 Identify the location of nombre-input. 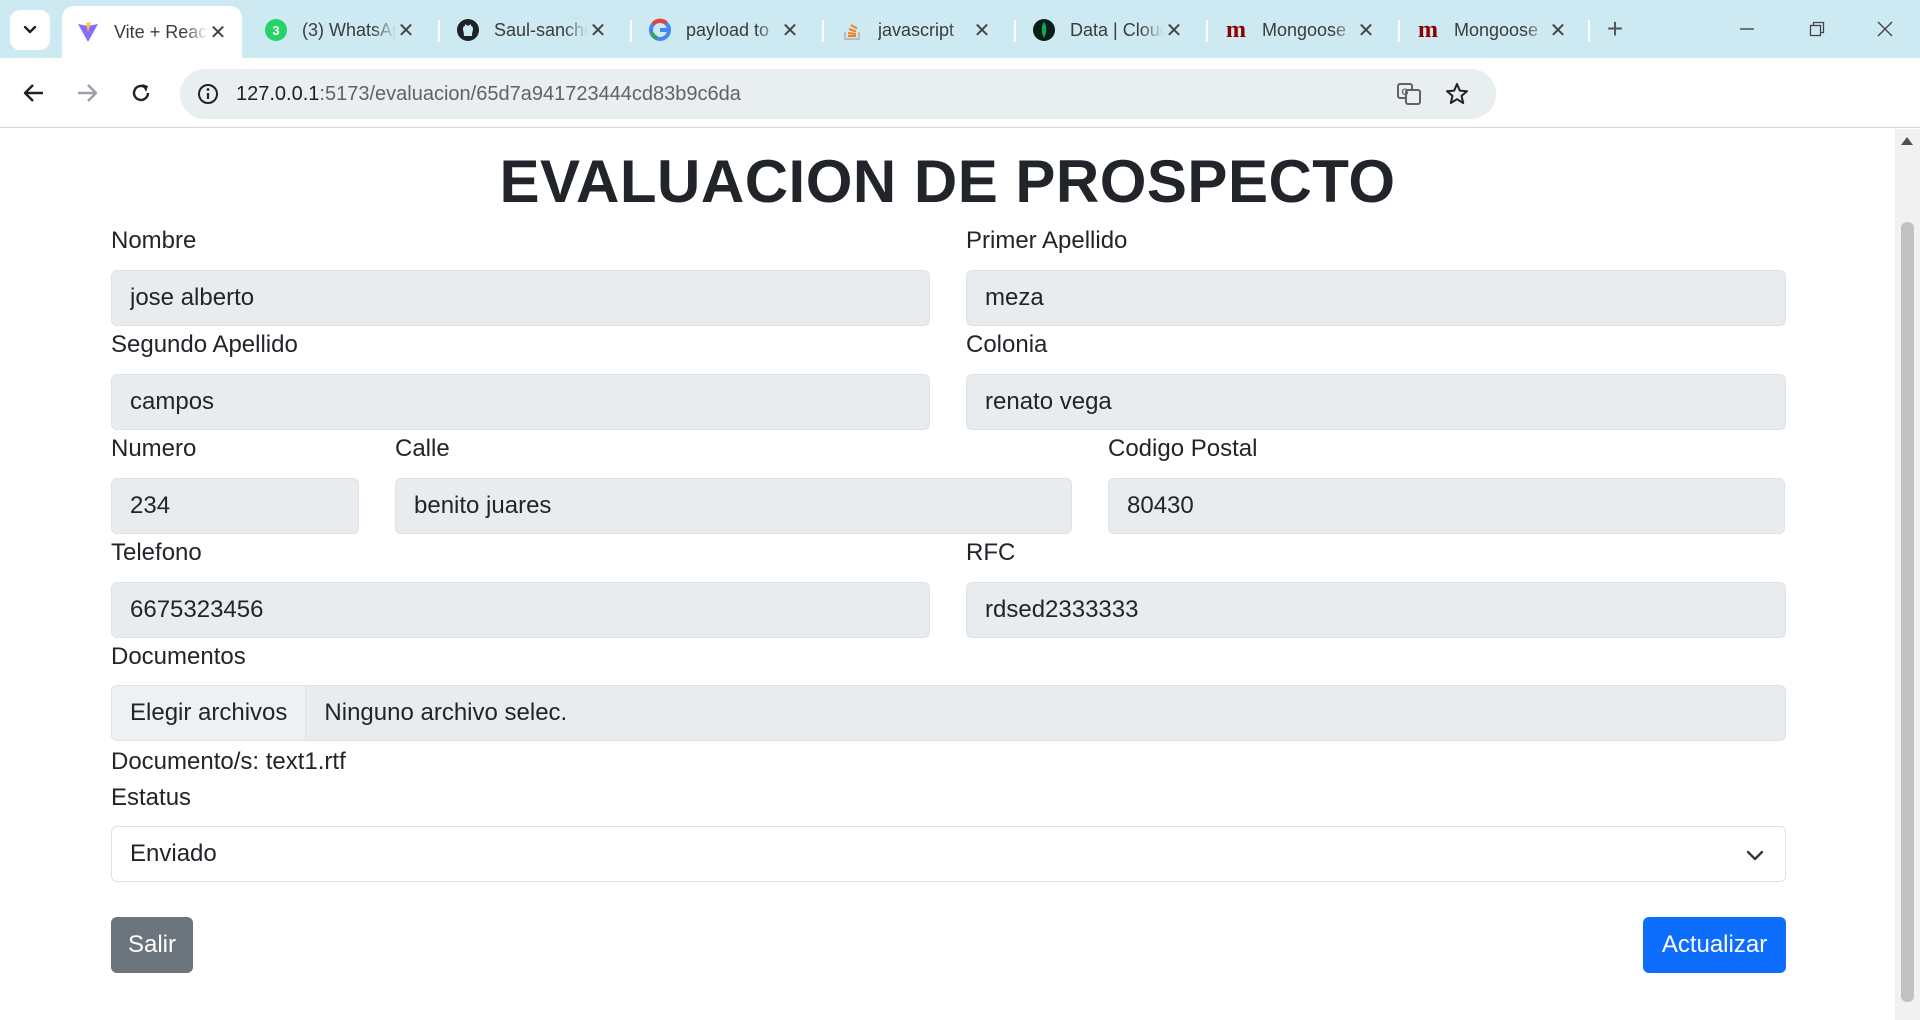
(520, 298).